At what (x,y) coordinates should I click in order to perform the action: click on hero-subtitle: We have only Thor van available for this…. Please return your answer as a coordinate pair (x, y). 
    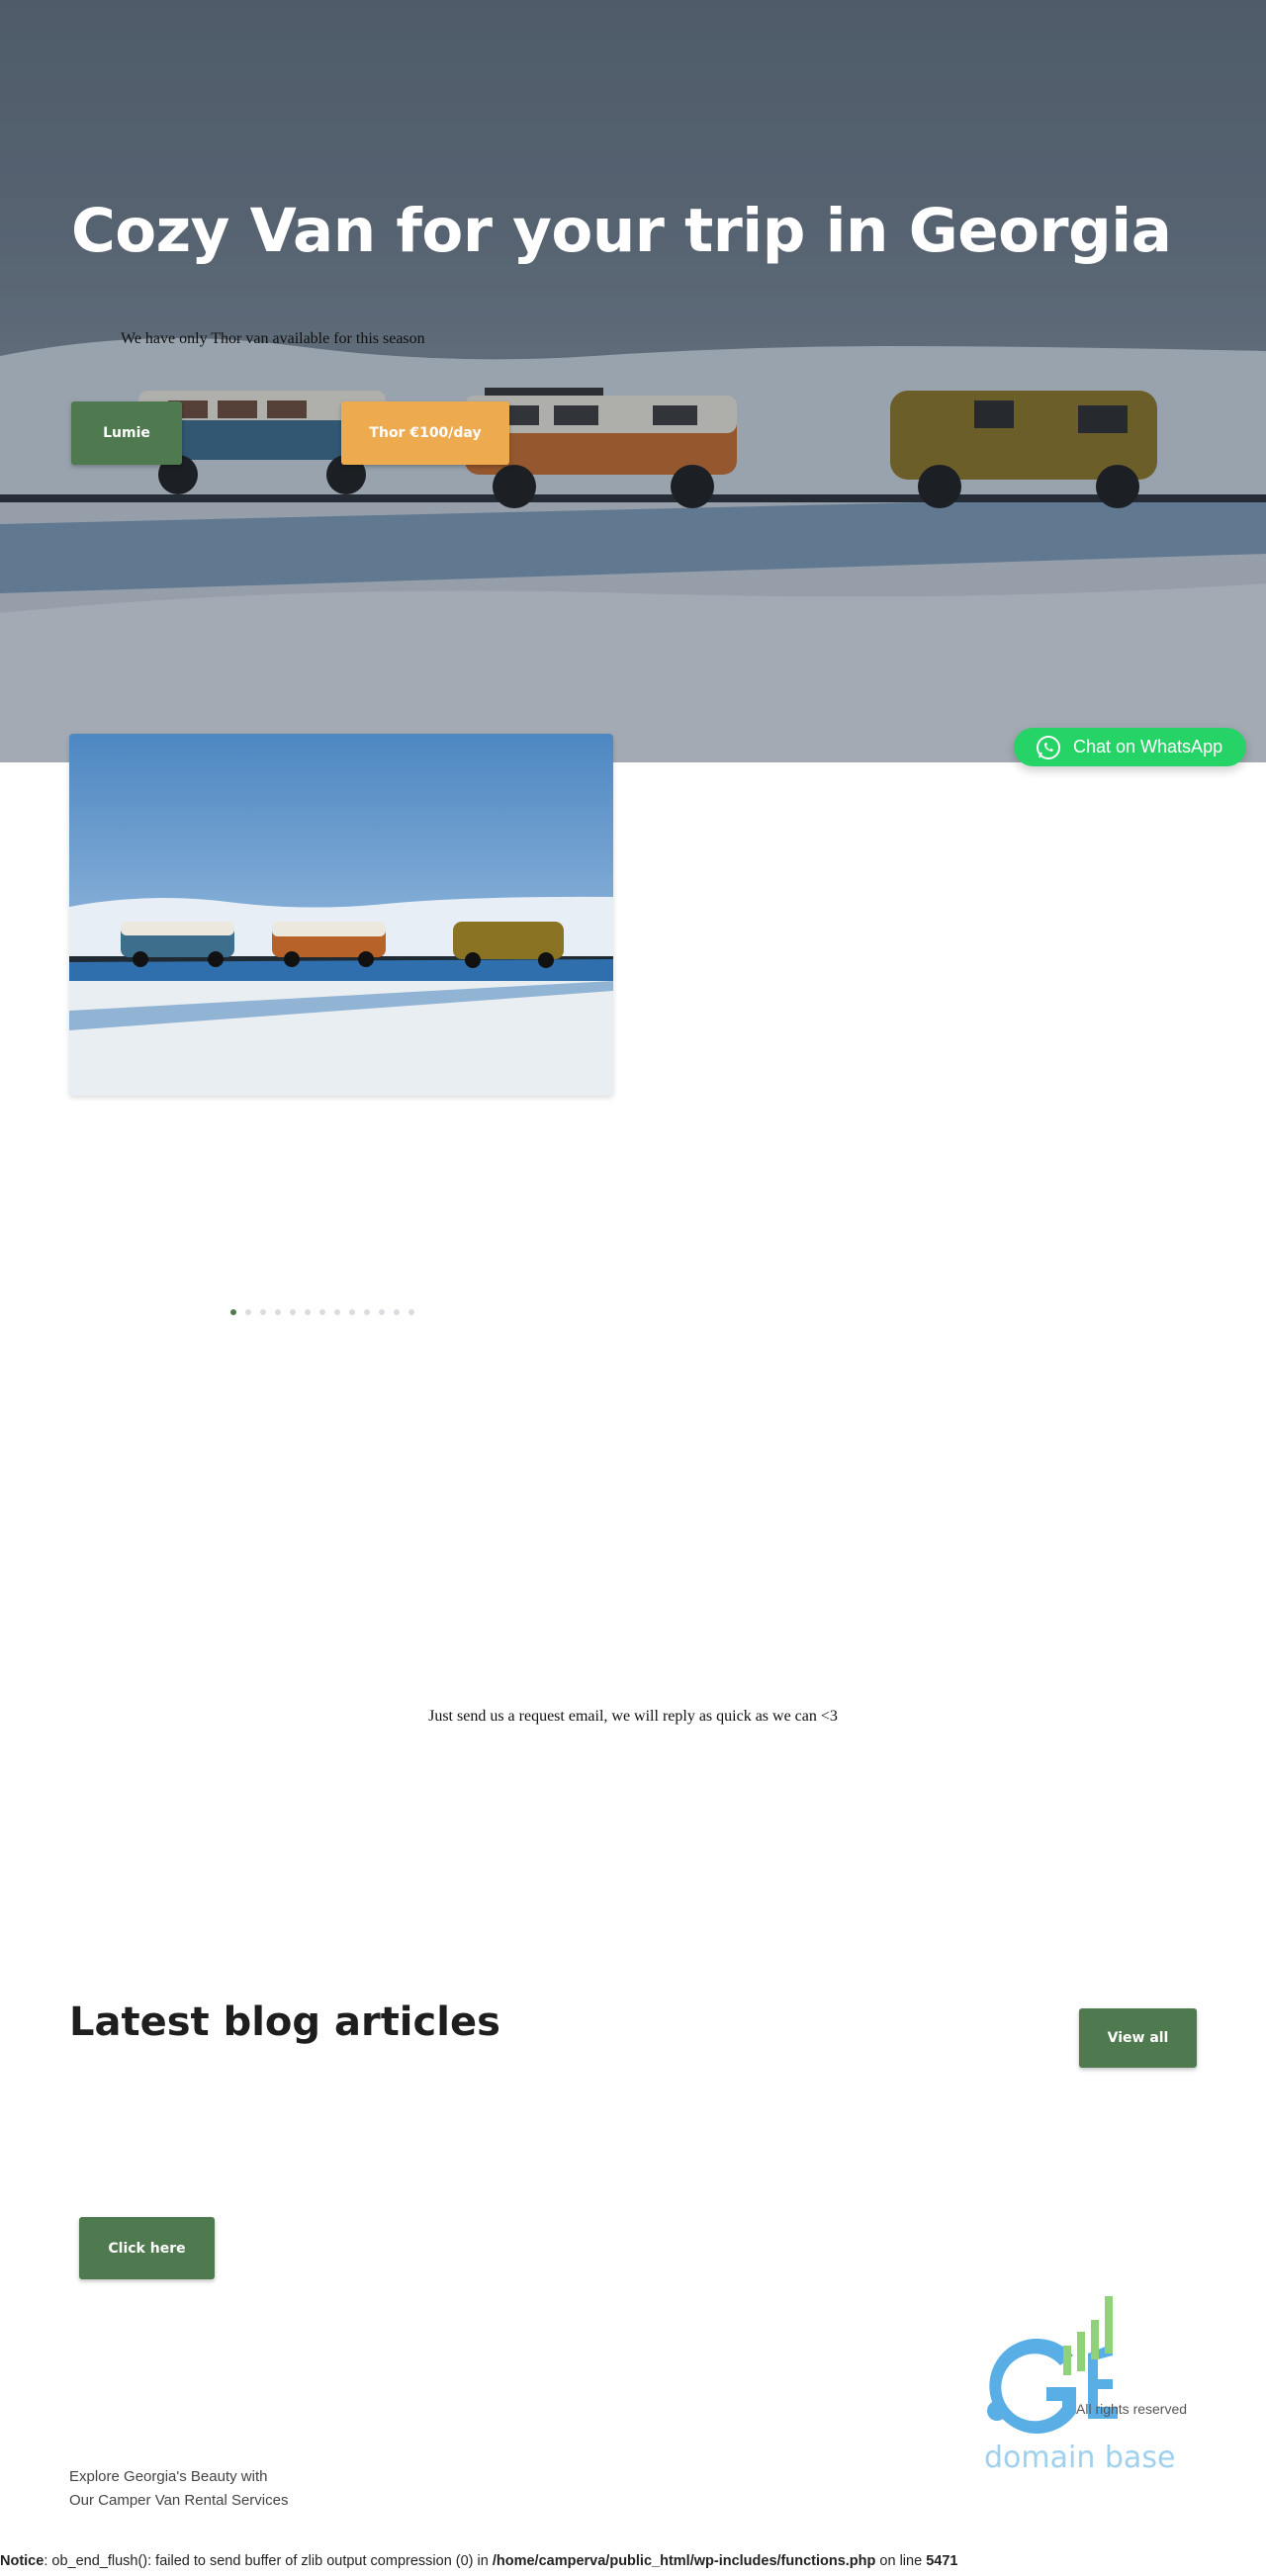
    Looking at the image, I should click on (273, 338).